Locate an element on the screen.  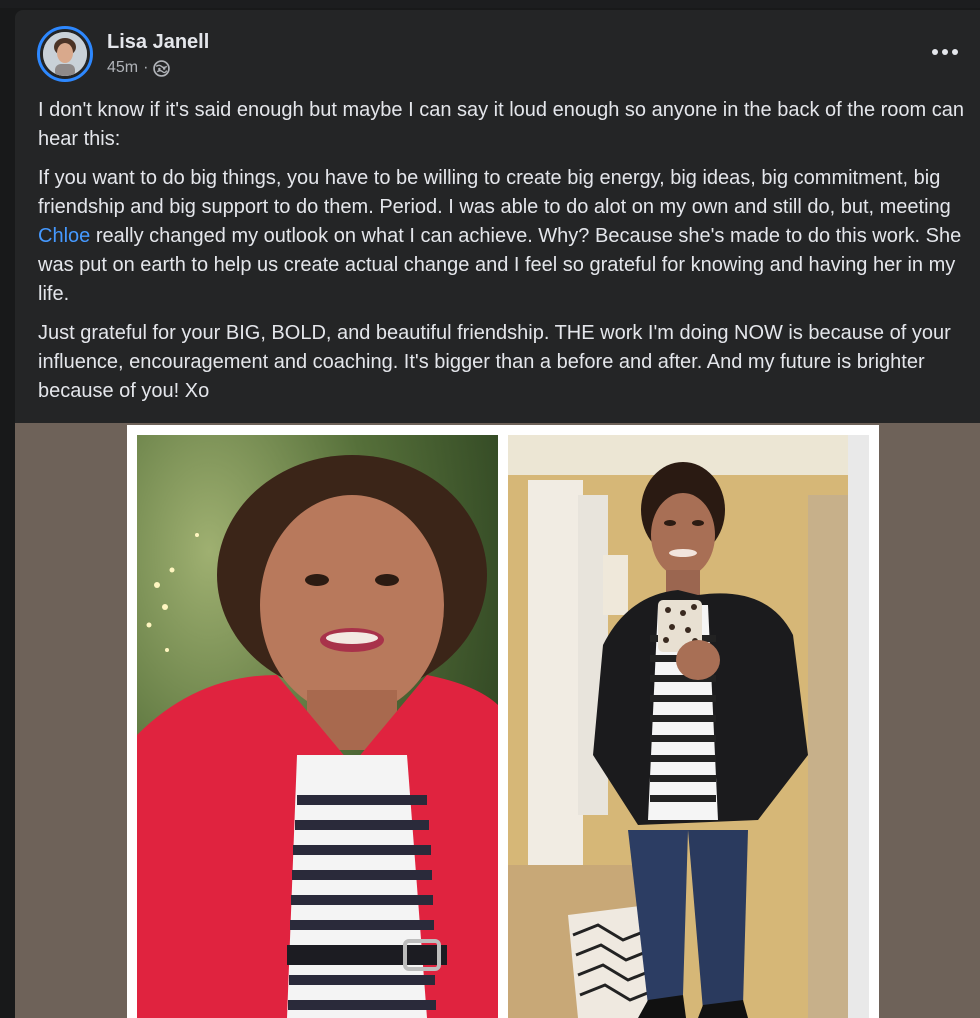
post-header: Lisa Janell 45m · is located at coordinates (497, 51).